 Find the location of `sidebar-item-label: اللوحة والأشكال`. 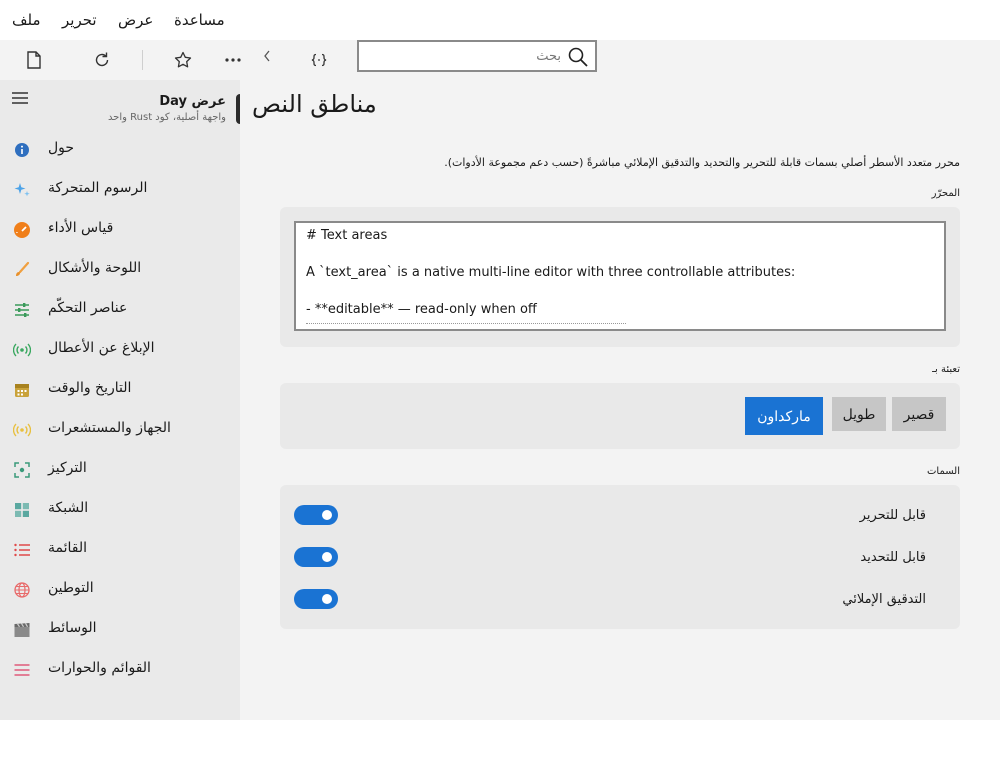

sidebar-item-label: اللوحة والأشكال is located at coordinates (95, 268).